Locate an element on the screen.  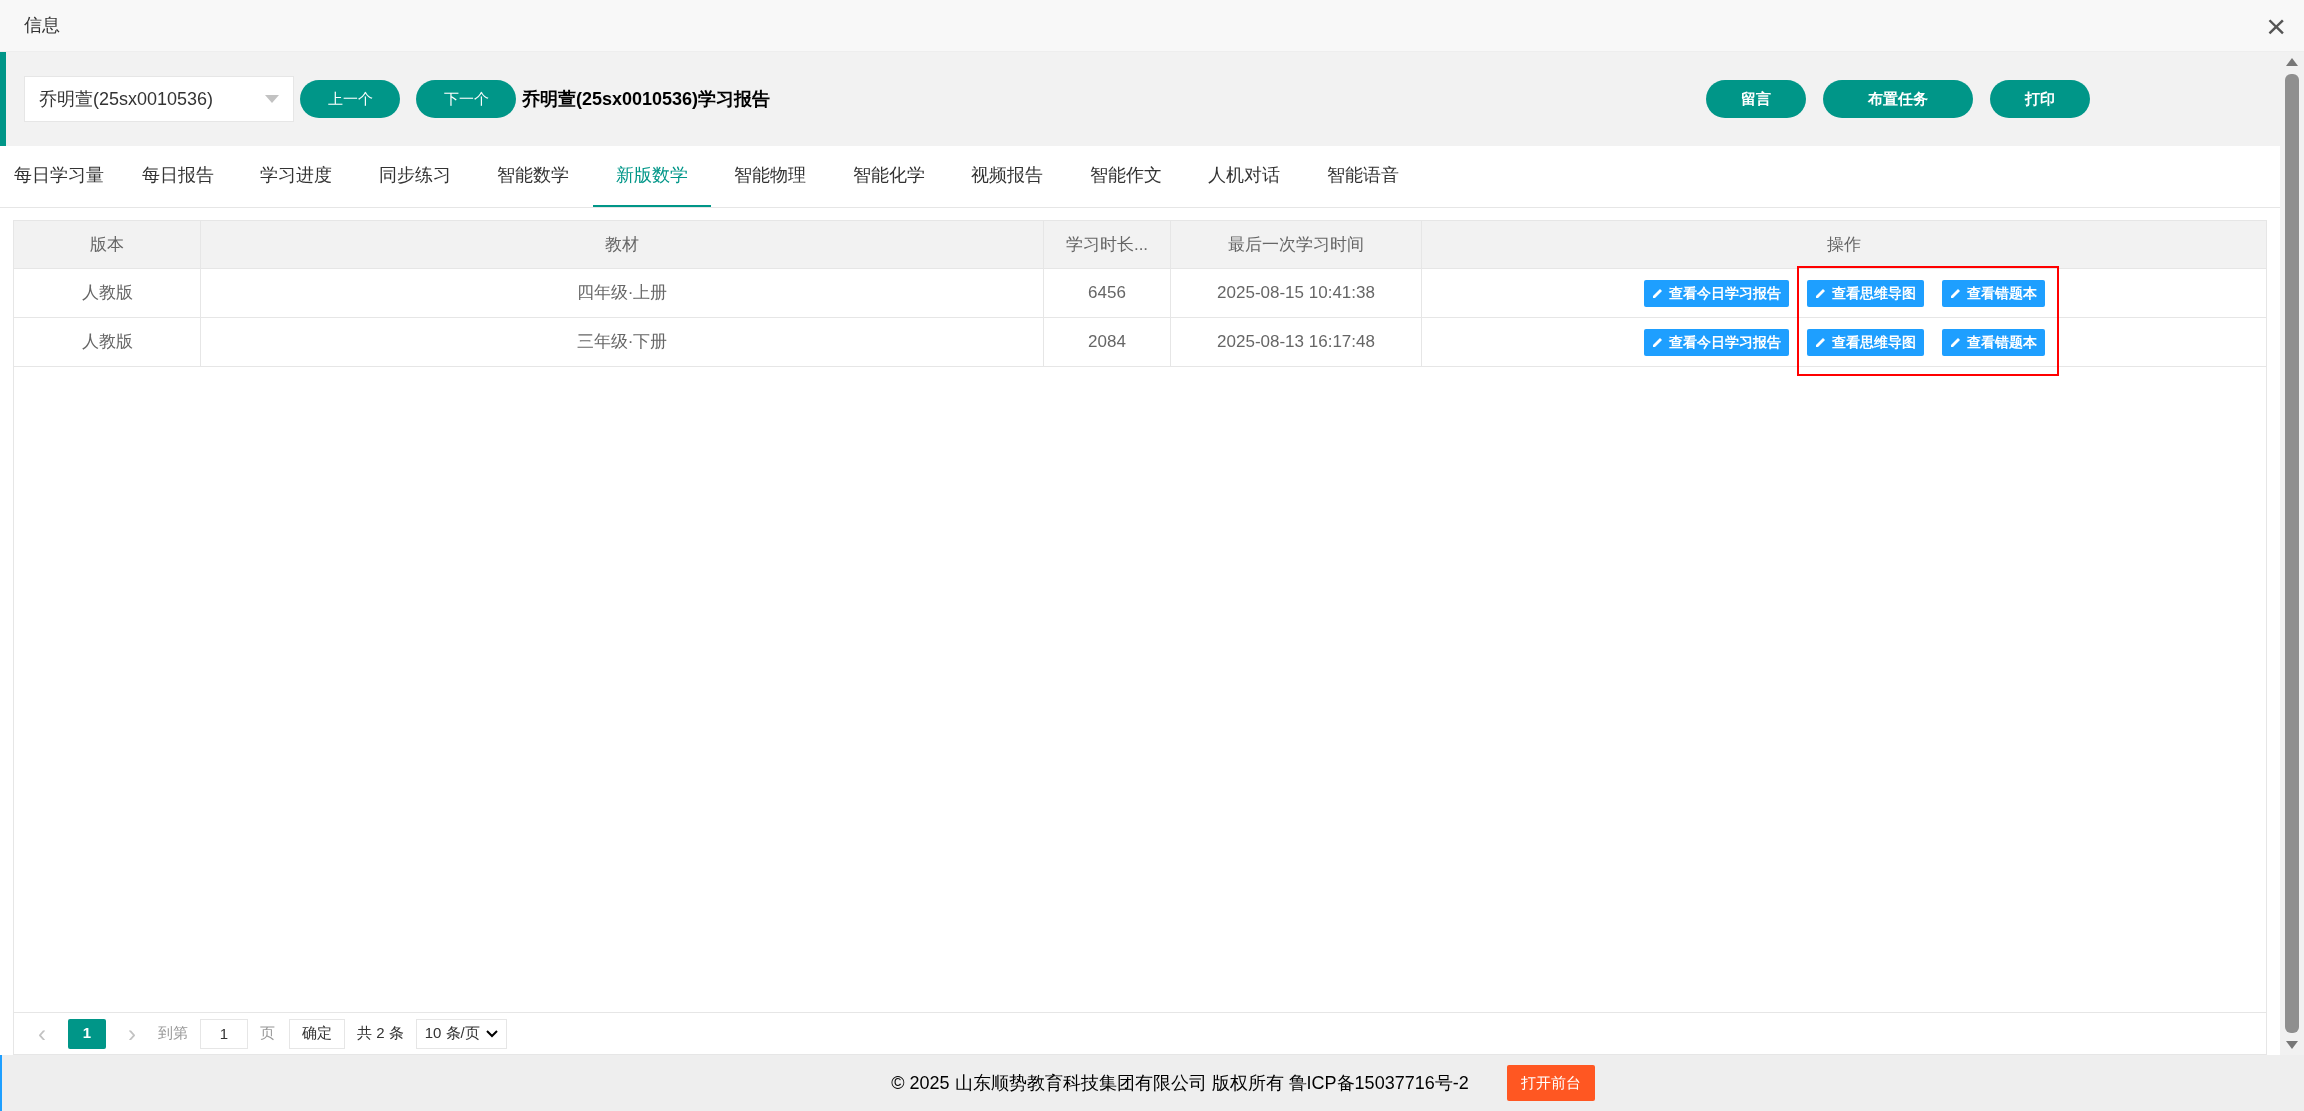
tab: 智能物理 is located at coordinates (770, 176).